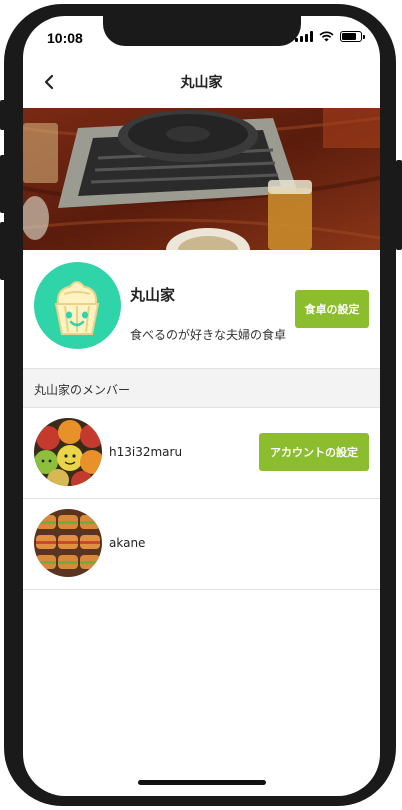 The height and width of the screenshot is (810, 402). I want to click on wifi-icon, so click(326, 36).